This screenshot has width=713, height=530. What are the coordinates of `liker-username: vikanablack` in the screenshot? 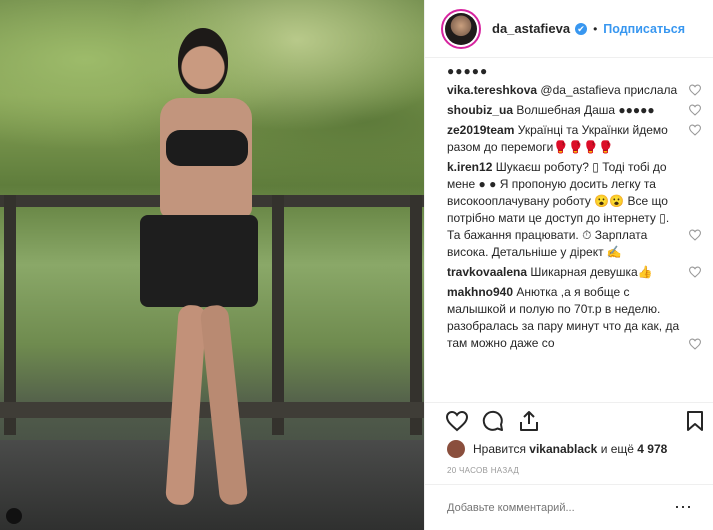 It's located at (563, 449).